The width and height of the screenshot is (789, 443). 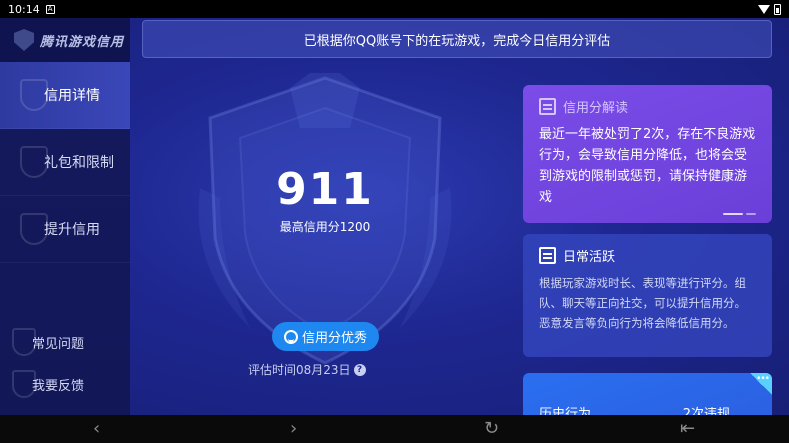 What do you see at coordinates (290, 336) in the screenshot?
I see `smile-icon` at bounding box center [290, 336].